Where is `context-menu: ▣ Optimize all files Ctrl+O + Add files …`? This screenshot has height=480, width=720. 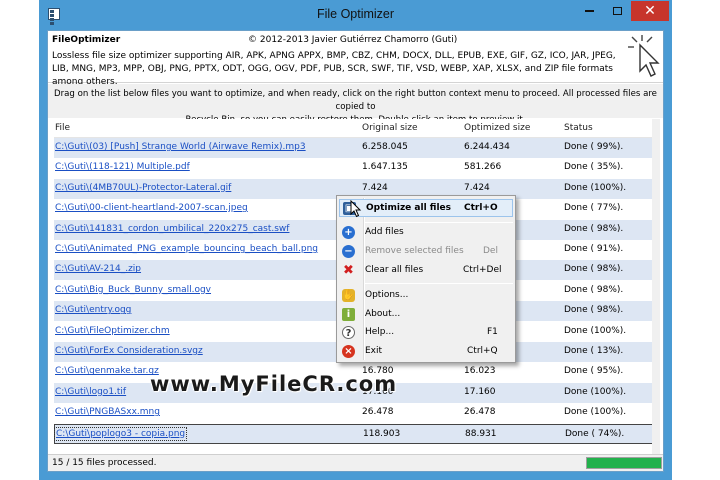 context-menu: ▣ Optimize all files Ctrl+O + Add files … is located at coordinates (426, 279).